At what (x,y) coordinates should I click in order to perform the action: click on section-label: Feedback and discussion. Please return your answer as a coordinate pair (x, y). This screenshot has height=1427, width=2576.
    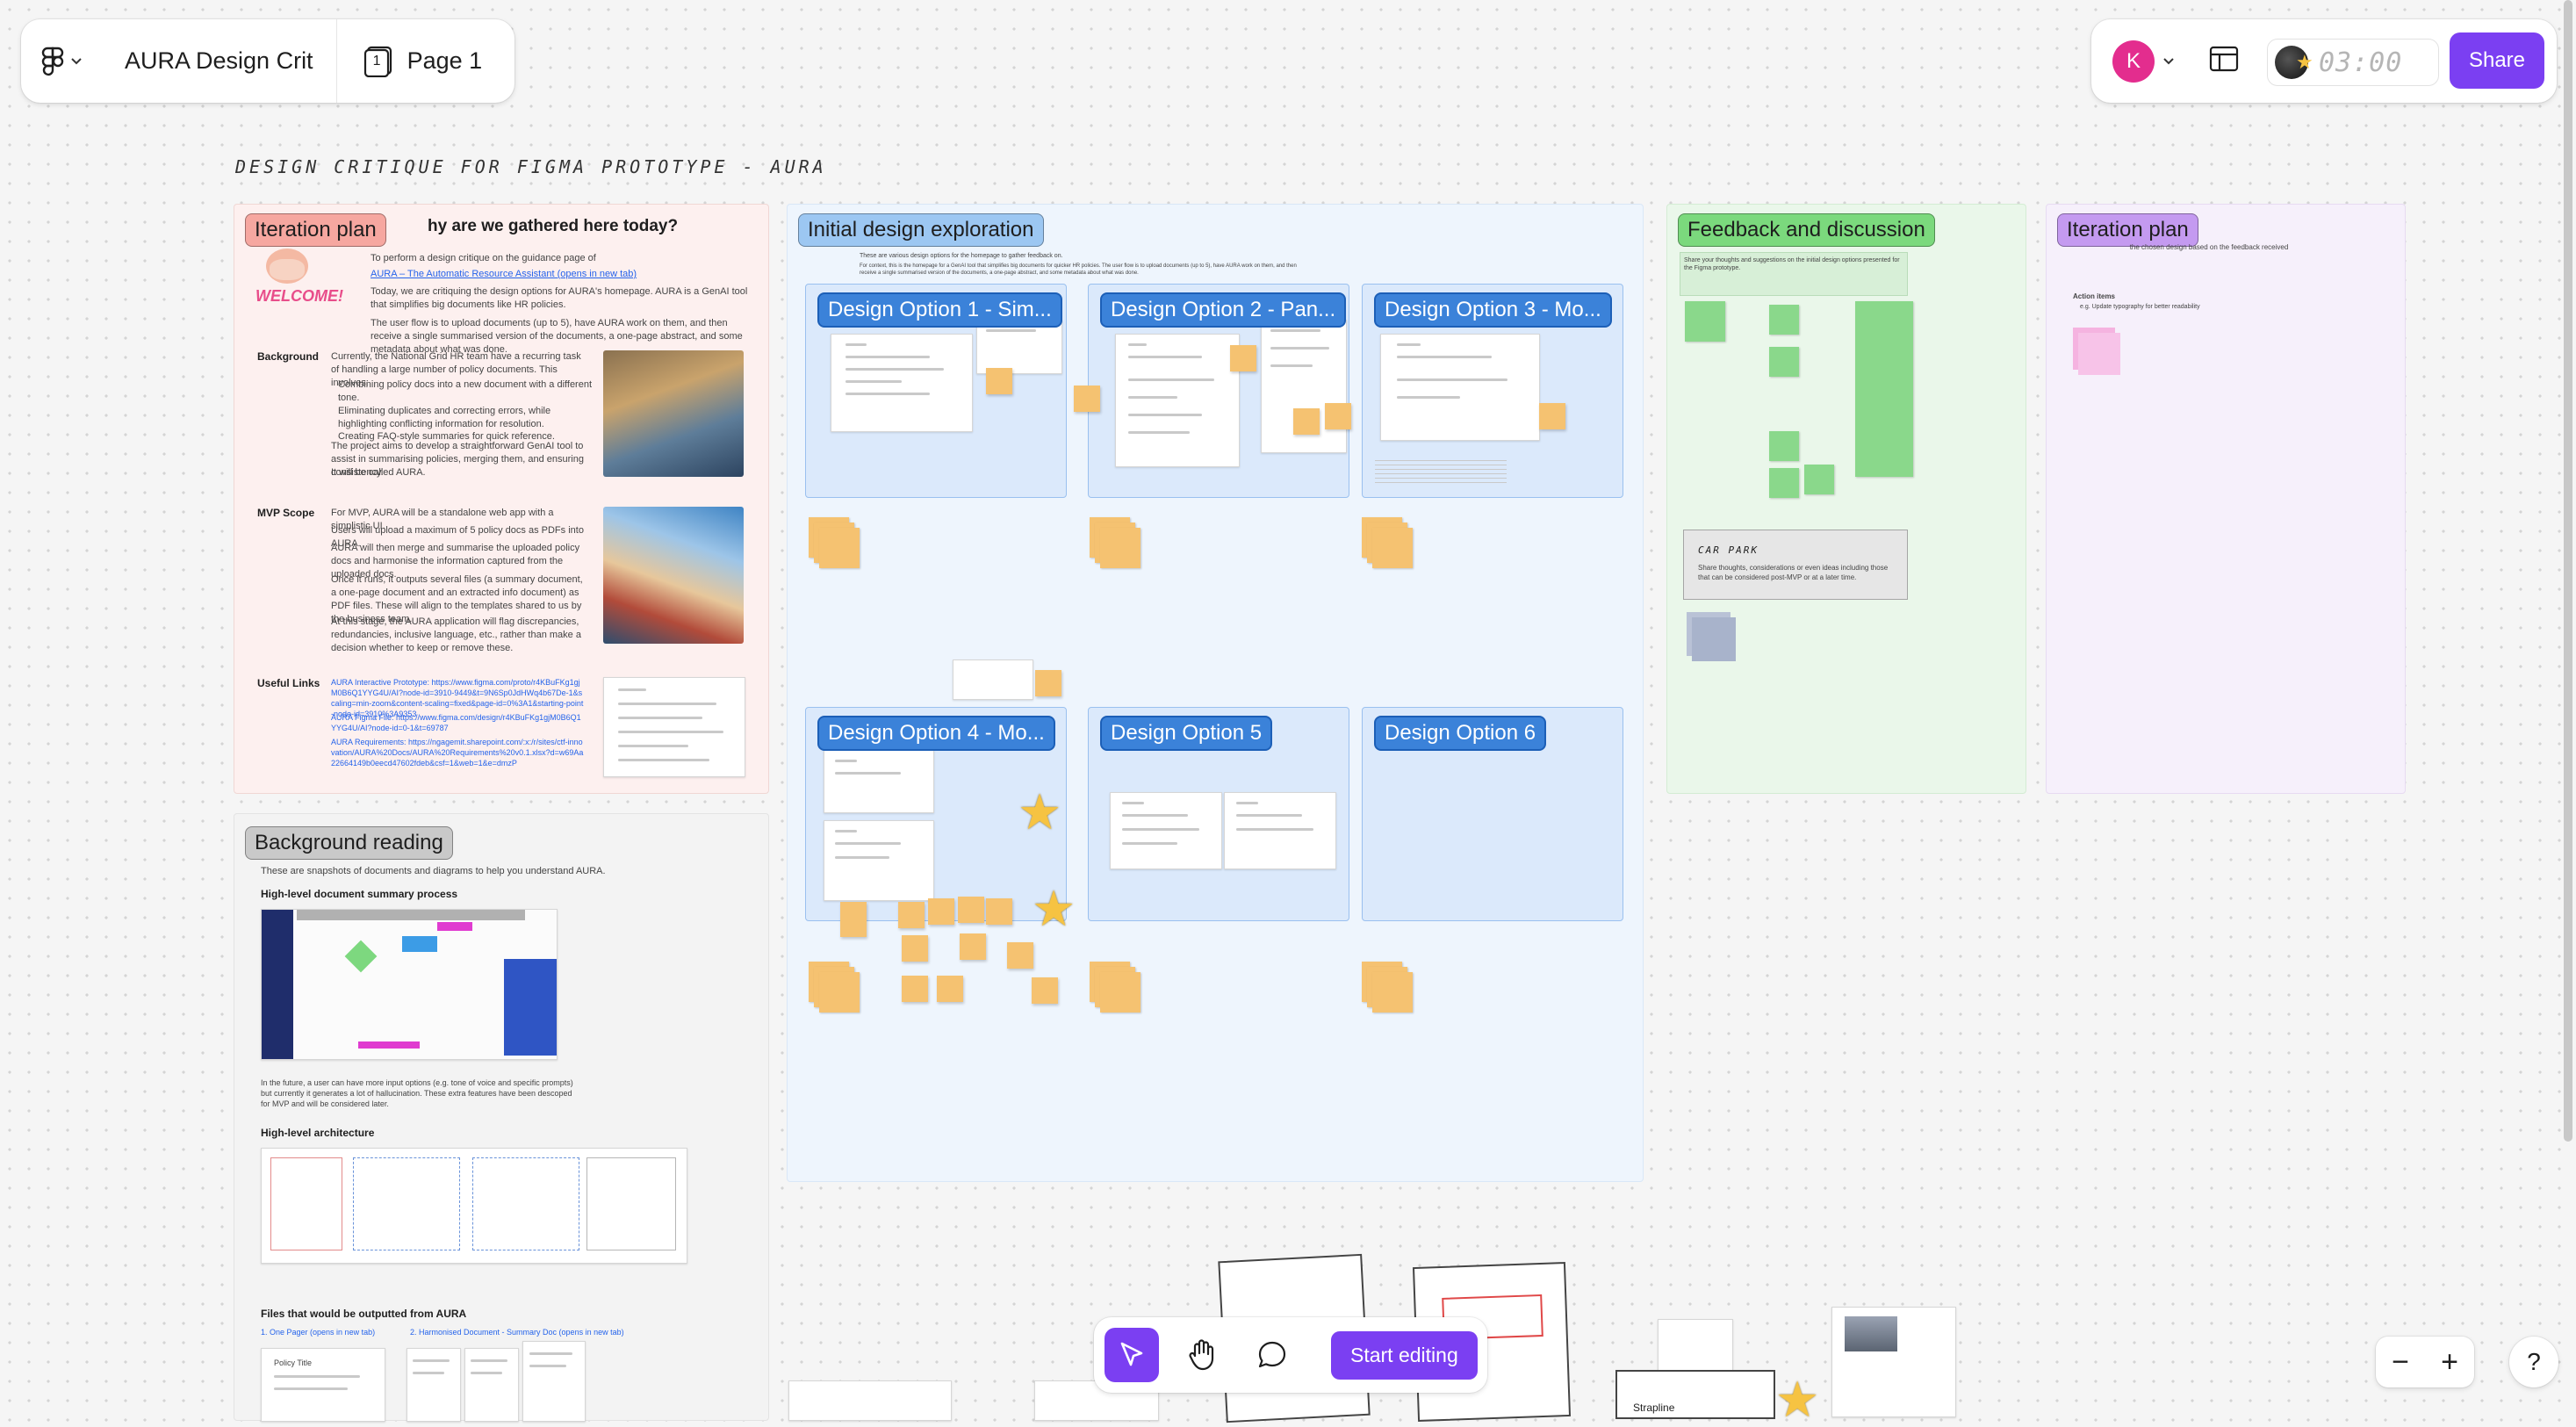
    Looking at the image, I should click on (1806, 230).